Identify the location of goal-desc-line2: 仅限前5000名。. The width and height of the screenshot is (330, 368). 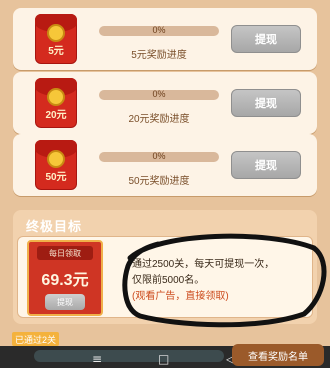
(168, 280).